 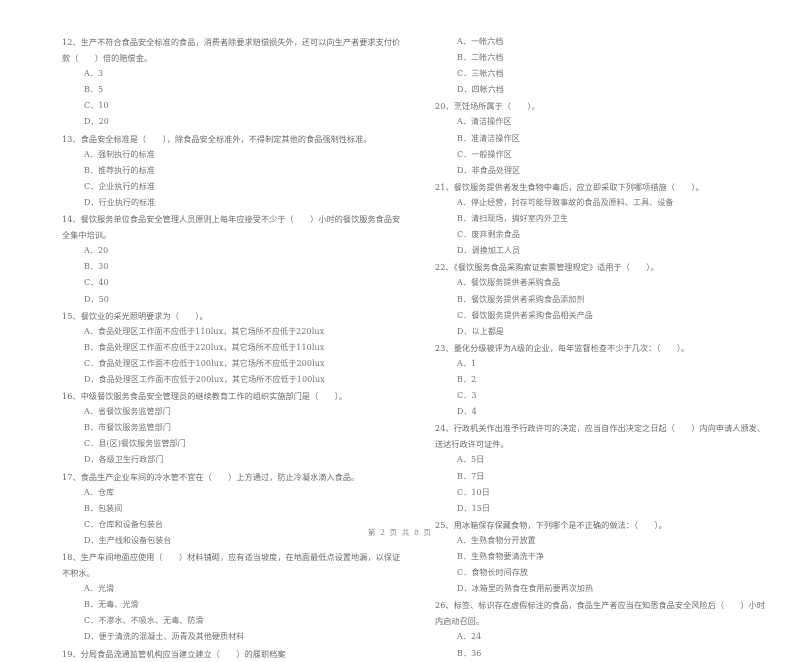 I want to click on question-14-stem-cont: 全集中培训。, so click(x=87, y=235).